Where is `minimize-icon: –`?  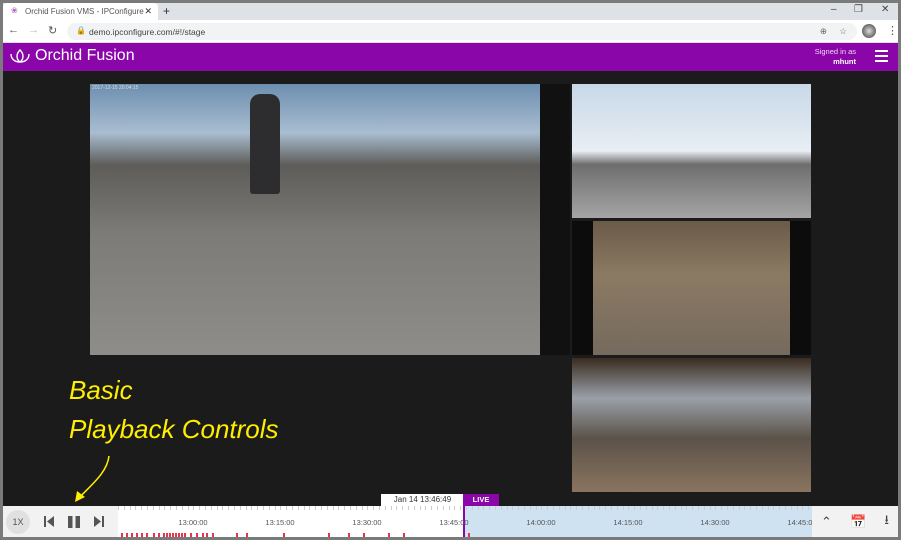
minimize-icon: – is located at coordinates (834, 9).